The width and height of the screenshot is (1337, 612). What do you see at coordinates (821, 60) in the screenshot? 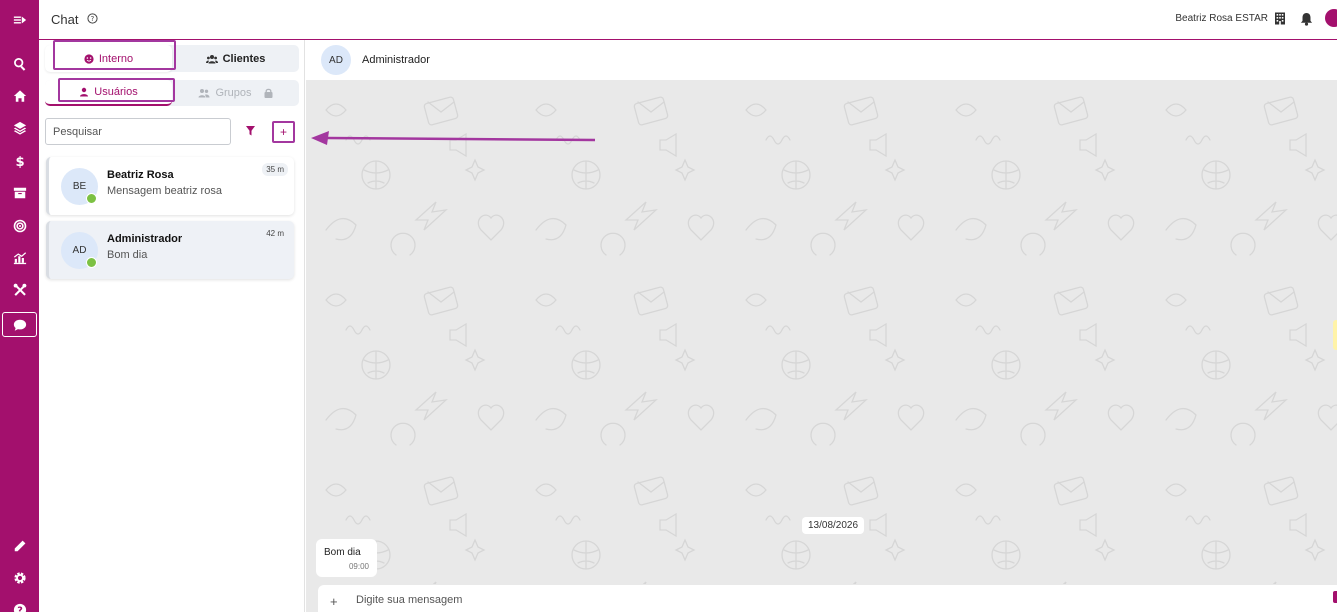
I see `chat-header: AD Administrador` at bounding box center [821, 60].